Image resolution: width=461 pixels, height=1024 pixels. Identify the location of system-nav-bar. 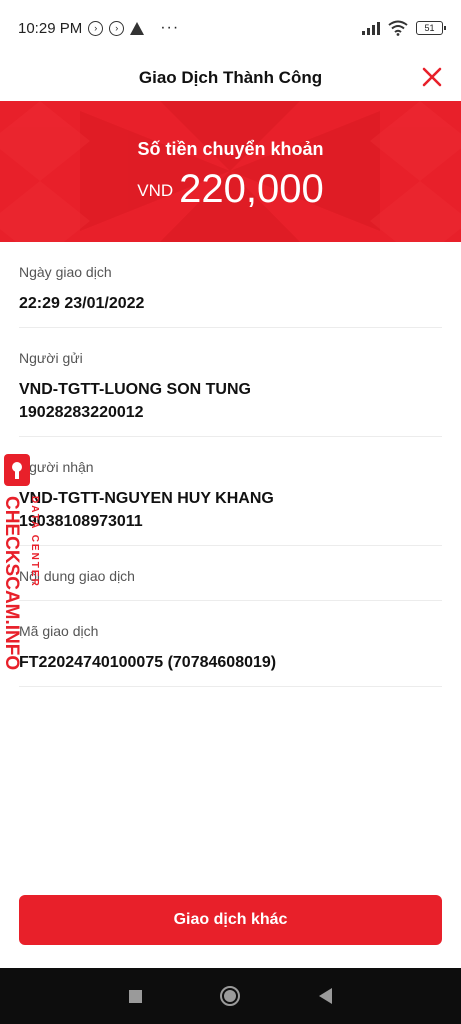
(230, 996).